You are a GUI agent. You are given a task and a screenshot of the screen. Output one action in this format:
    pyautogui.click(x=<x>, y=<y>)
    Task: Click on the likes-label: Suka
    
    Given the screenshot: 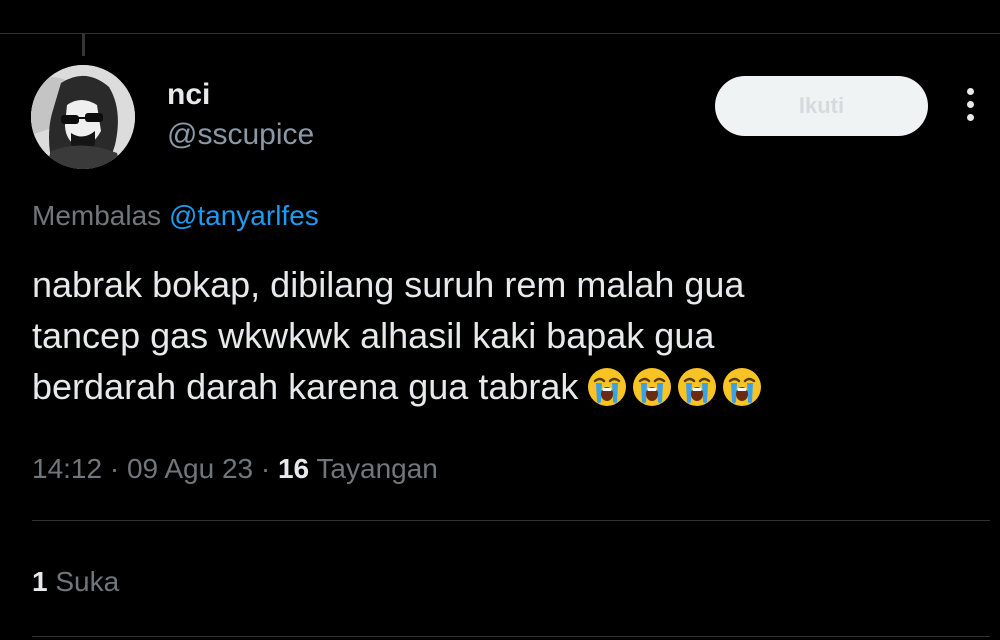 What is the action you would take?
    pyautogui.click(x=87, y=581)
    